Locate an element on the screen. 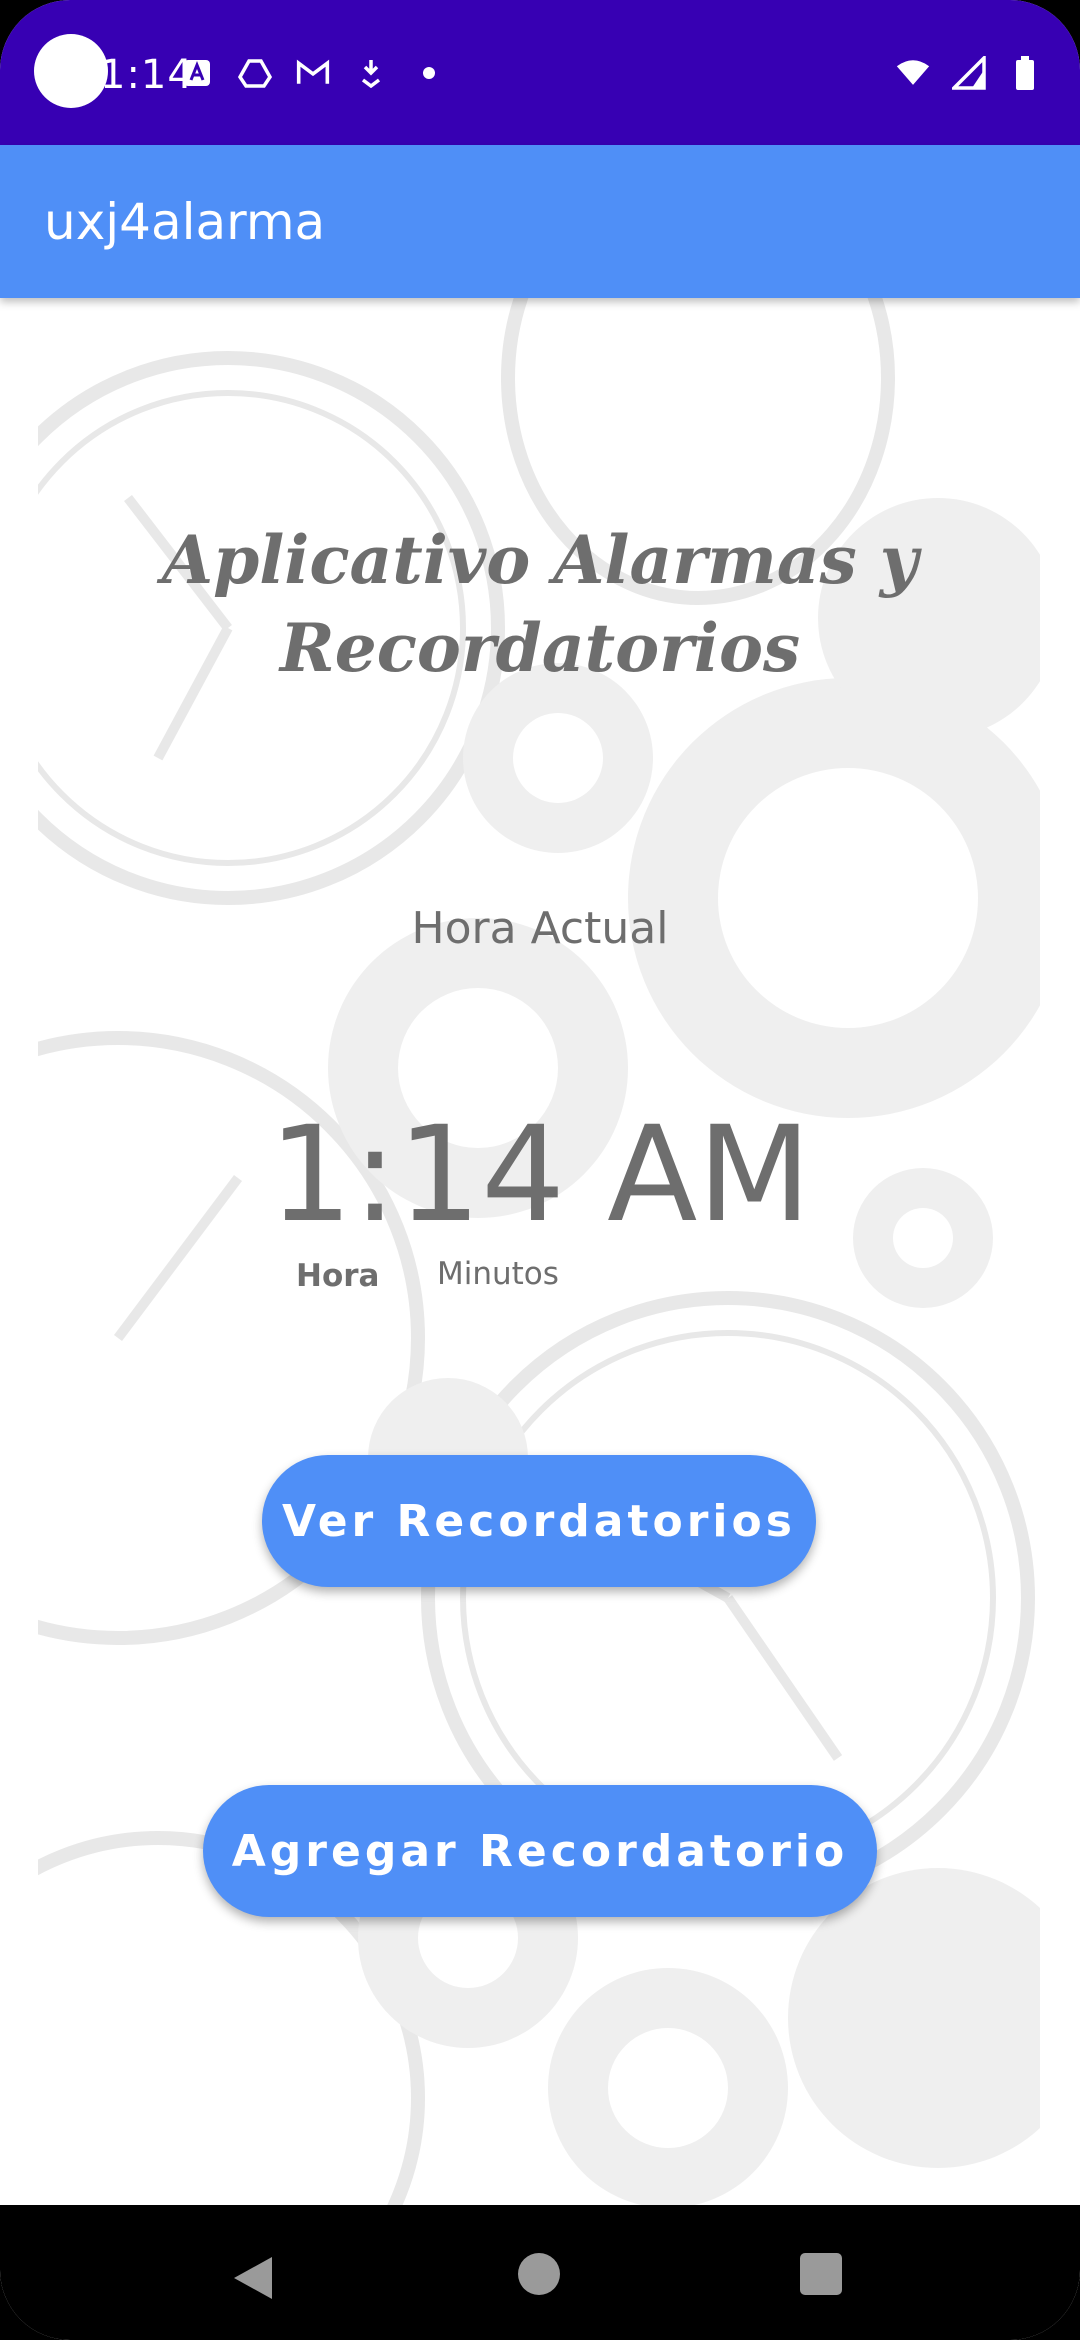 Image resolution: width=1080 pixels, height=2340 pixels. notification-icons is located at coordinates (313, 73).